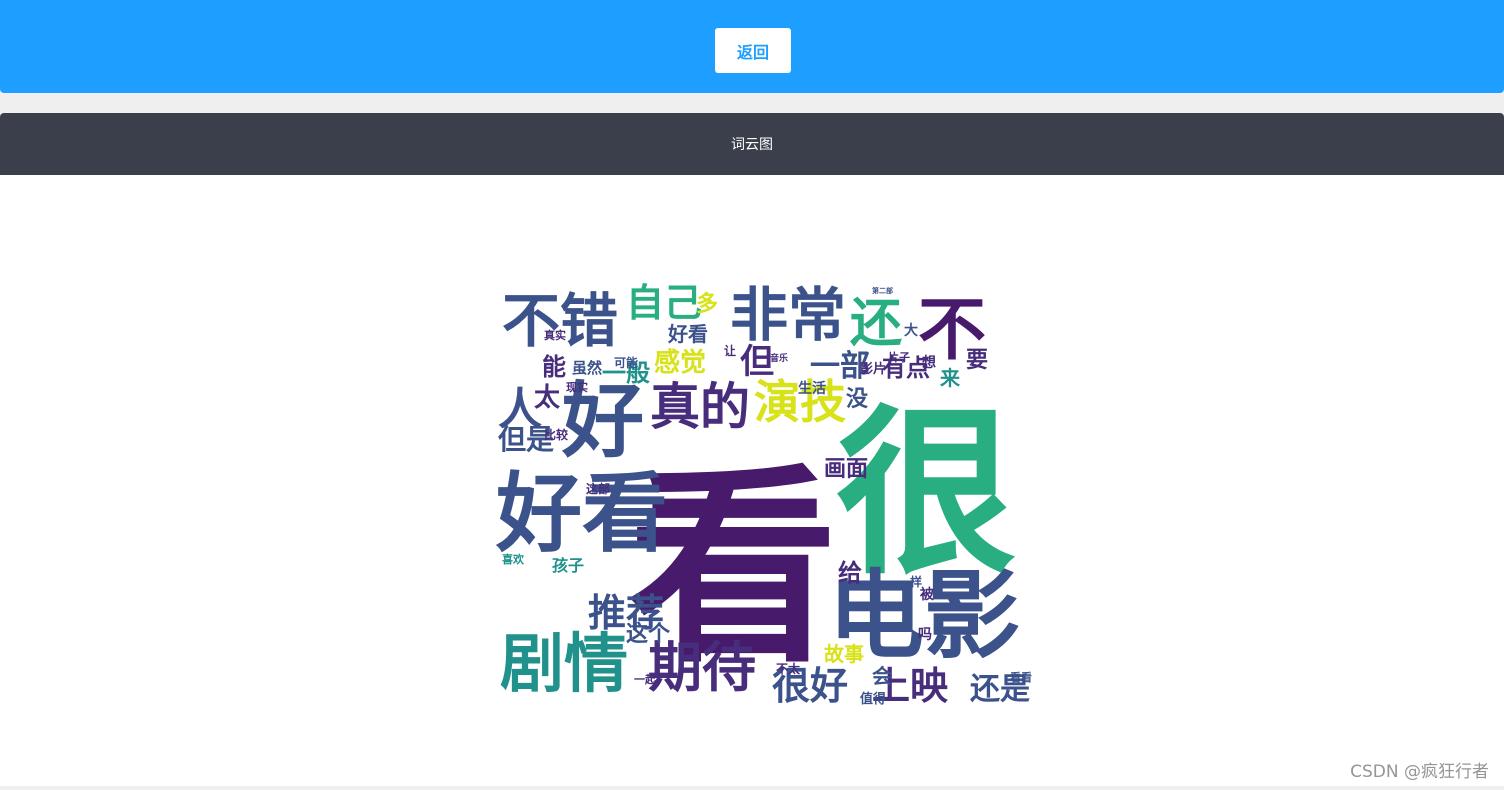 The image size is (1504, 790). What do you see at coordinates (730, 350) in the screenshot?
I see `word-rang: 让` at bounding box center [730, 350].